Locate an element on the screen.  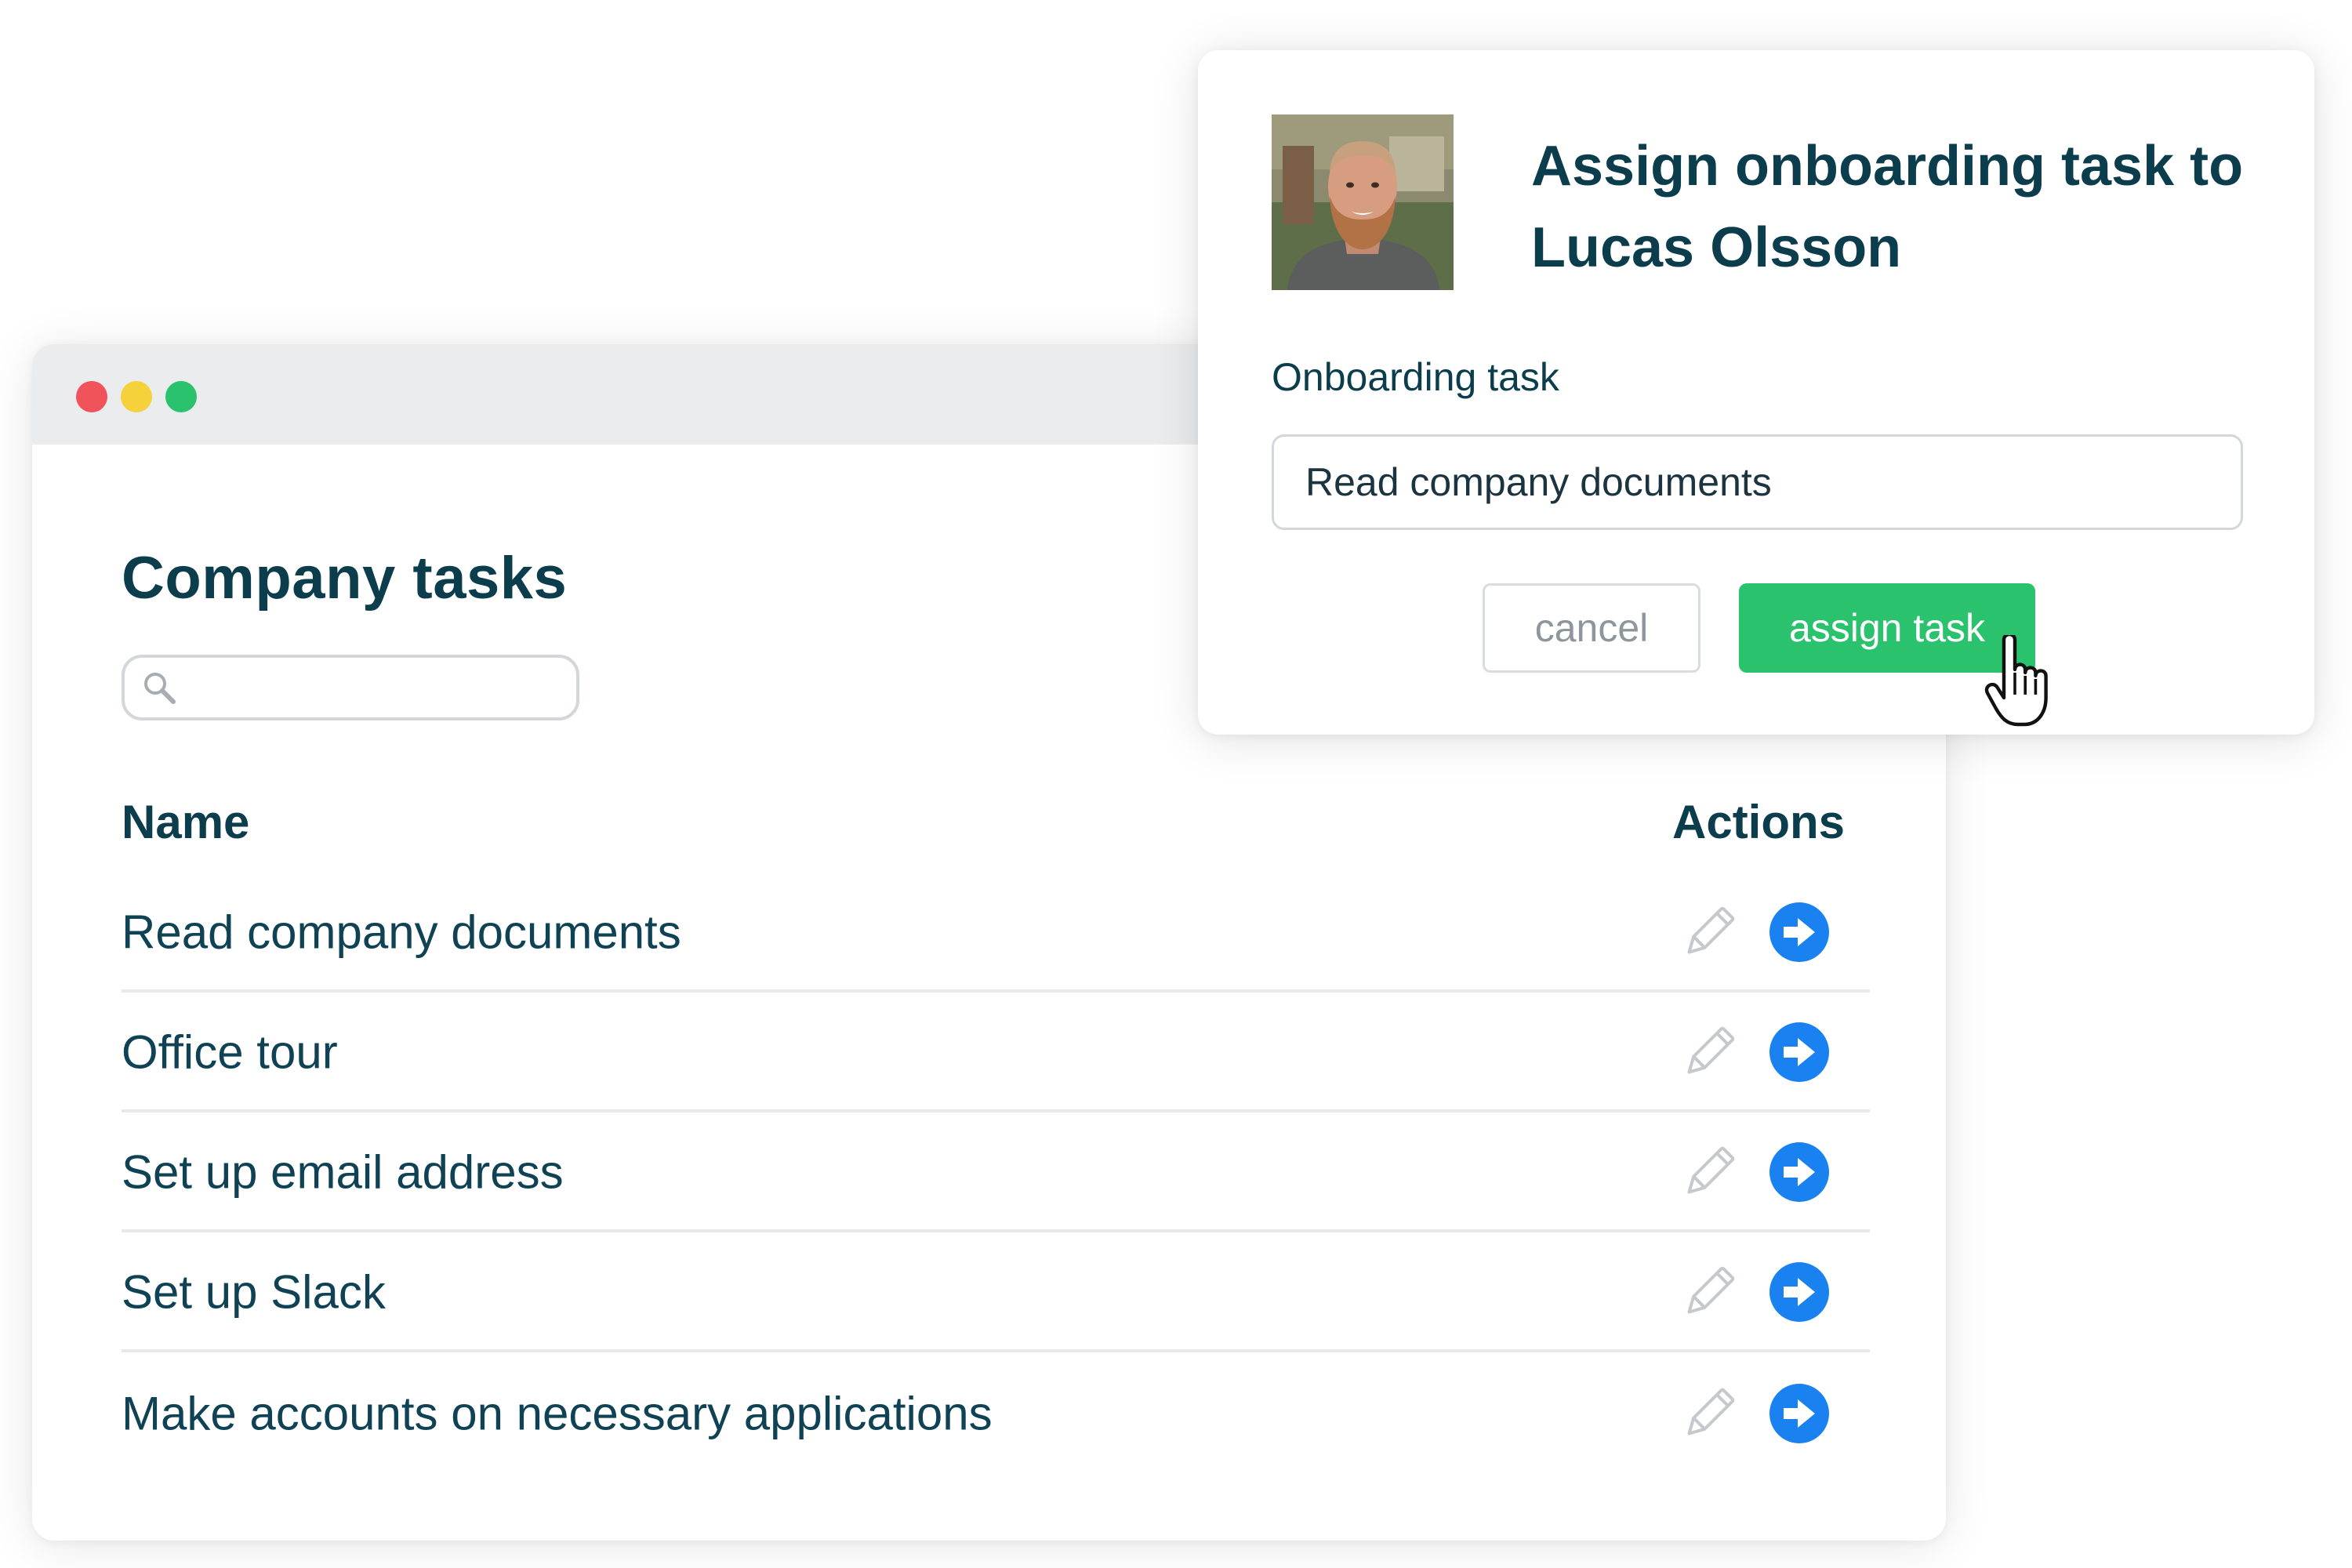
modal-title: Assign onboarding task to Lucas Olsson is located at coordinates (1887, 207).